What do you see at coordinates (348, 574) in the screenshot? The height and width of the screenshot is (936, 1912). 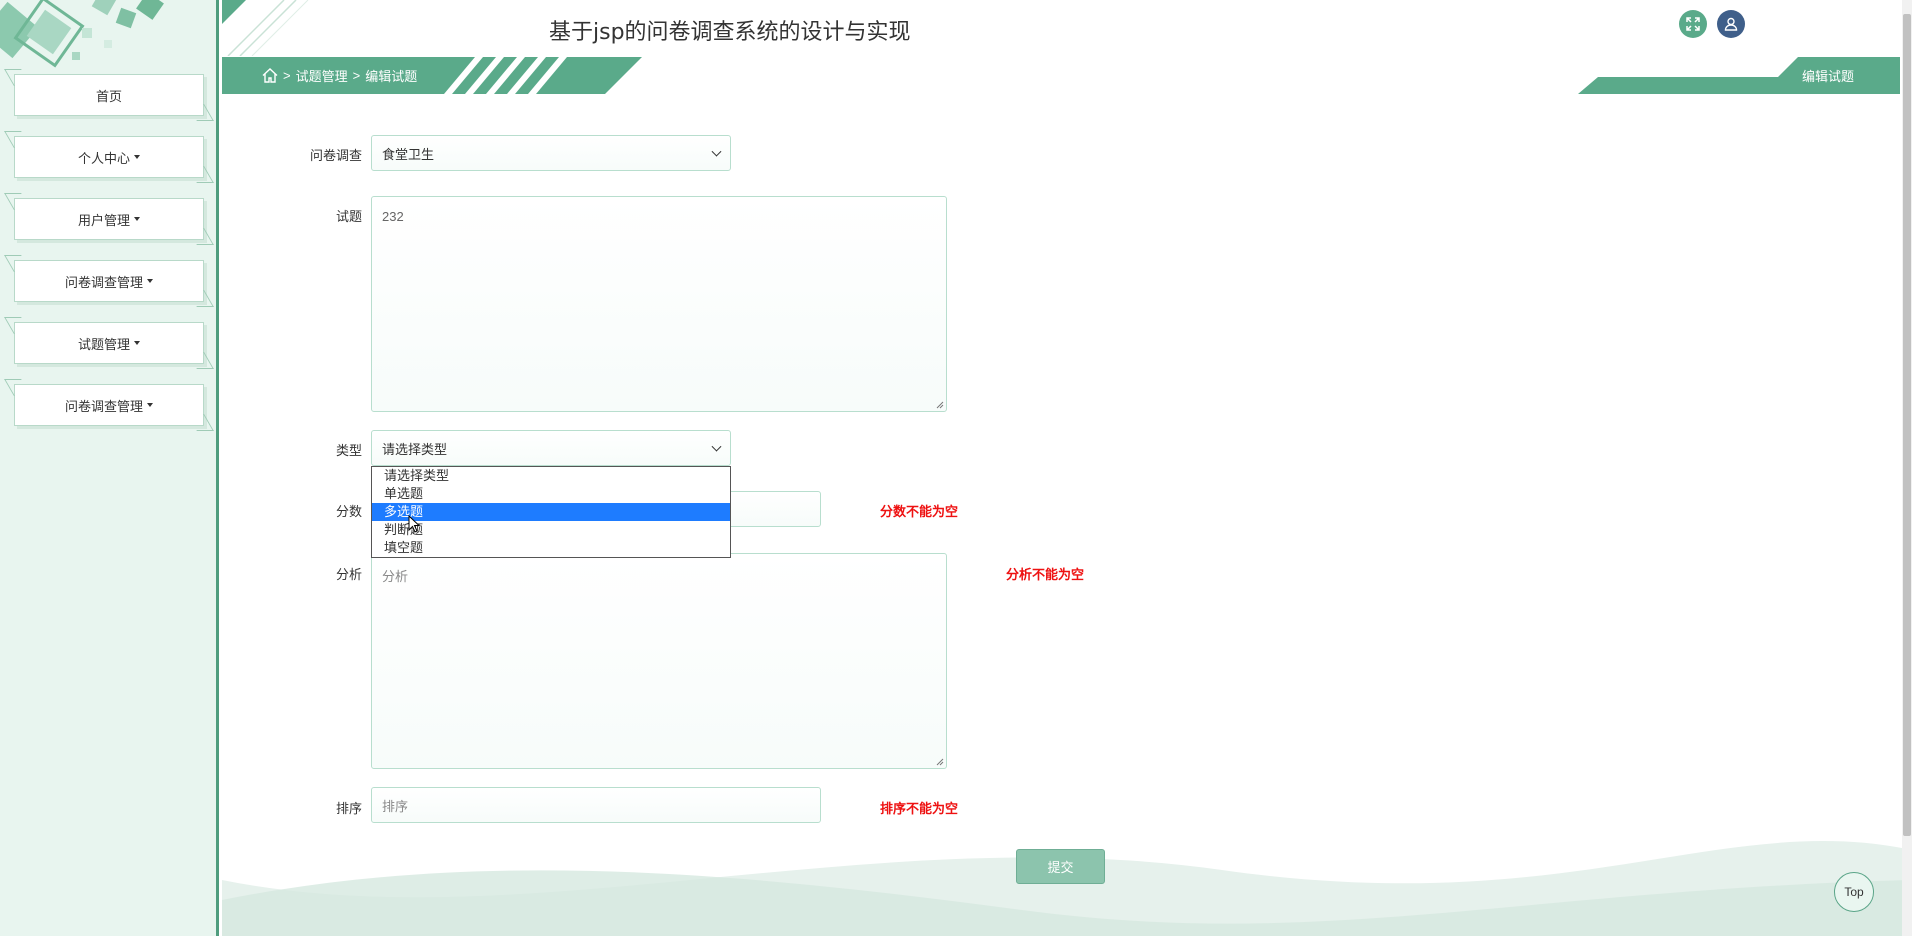 I see `analysis-label: 分析` at bounding box center [348, 574].